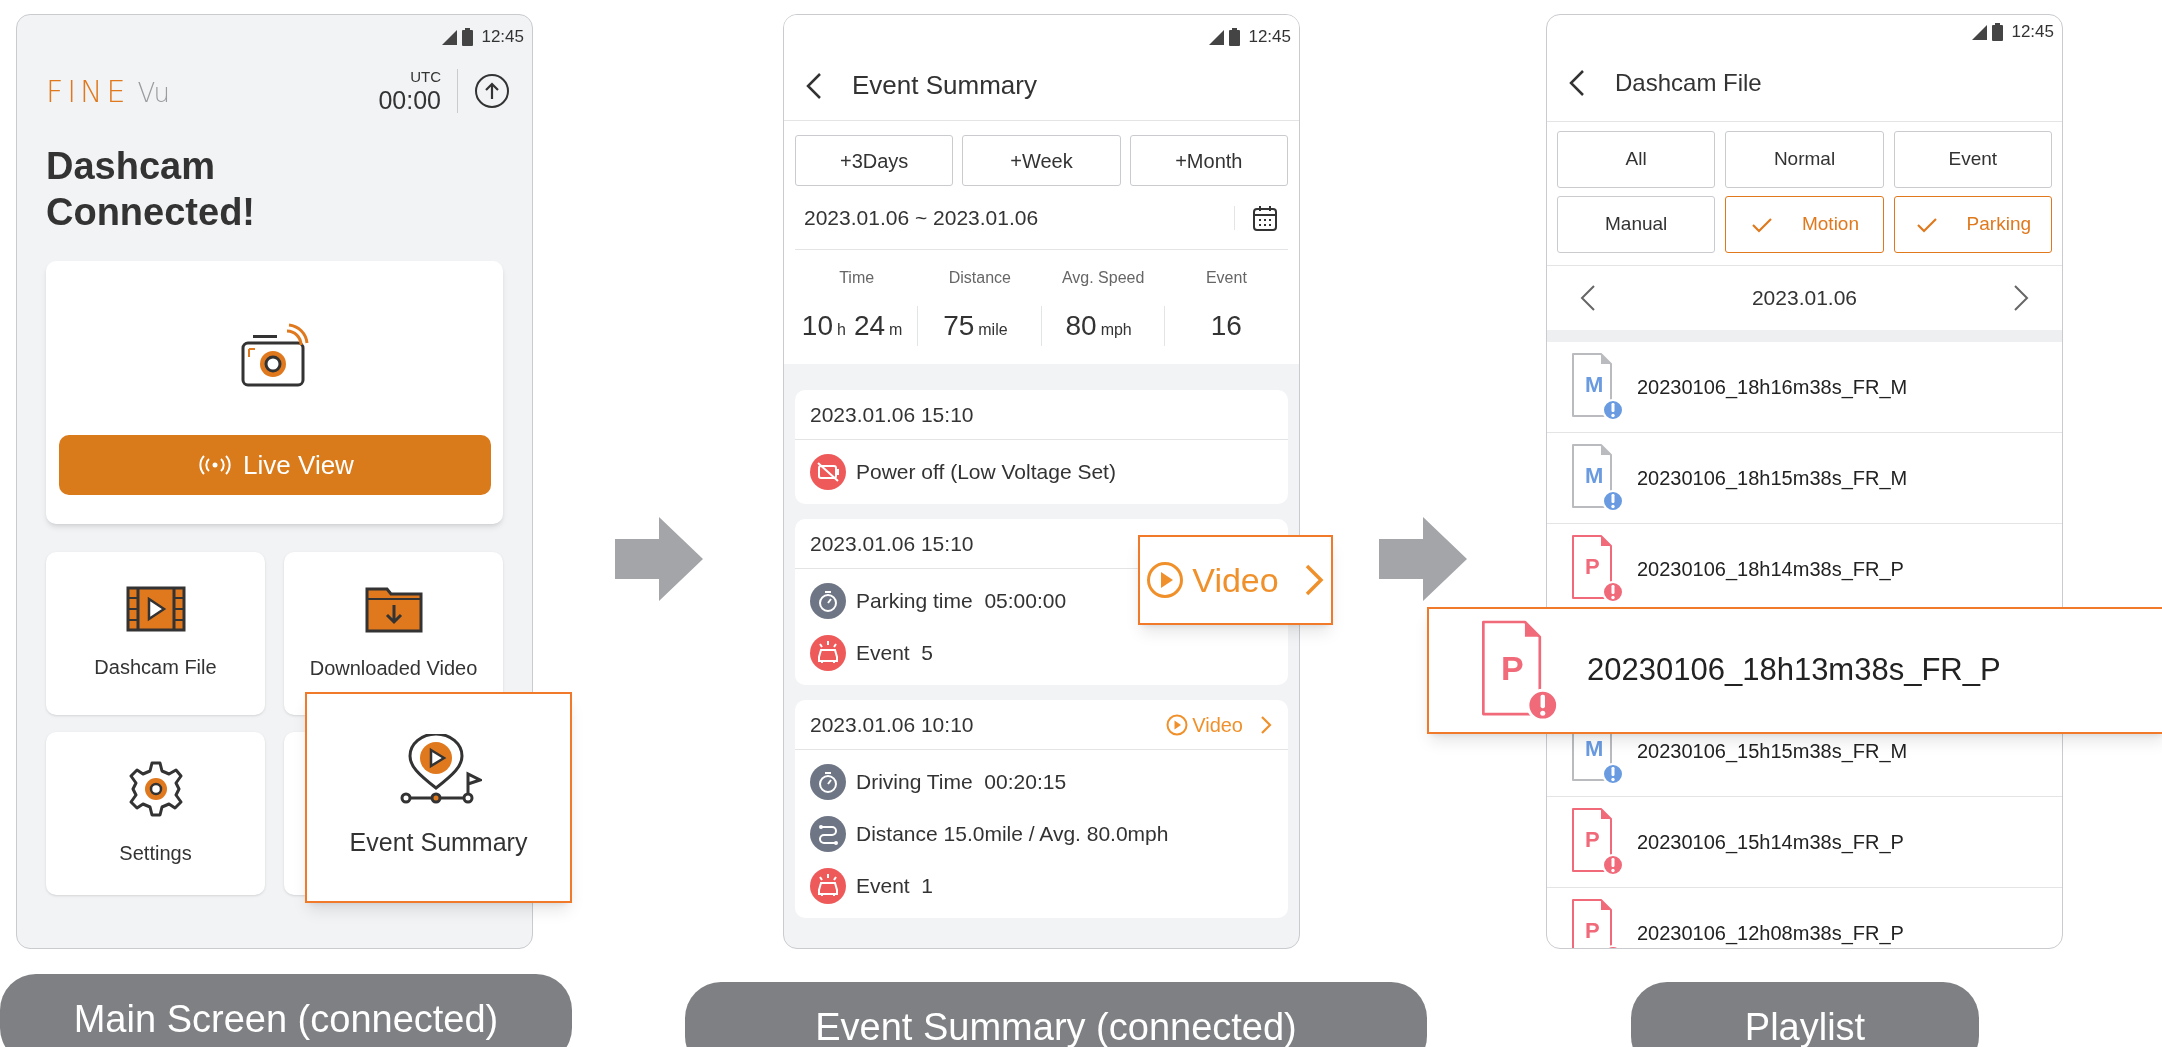 Image resolution: width=2162 pixels, height=1047 pixels. I want to click on battery-off-icon, so click(828, 472).